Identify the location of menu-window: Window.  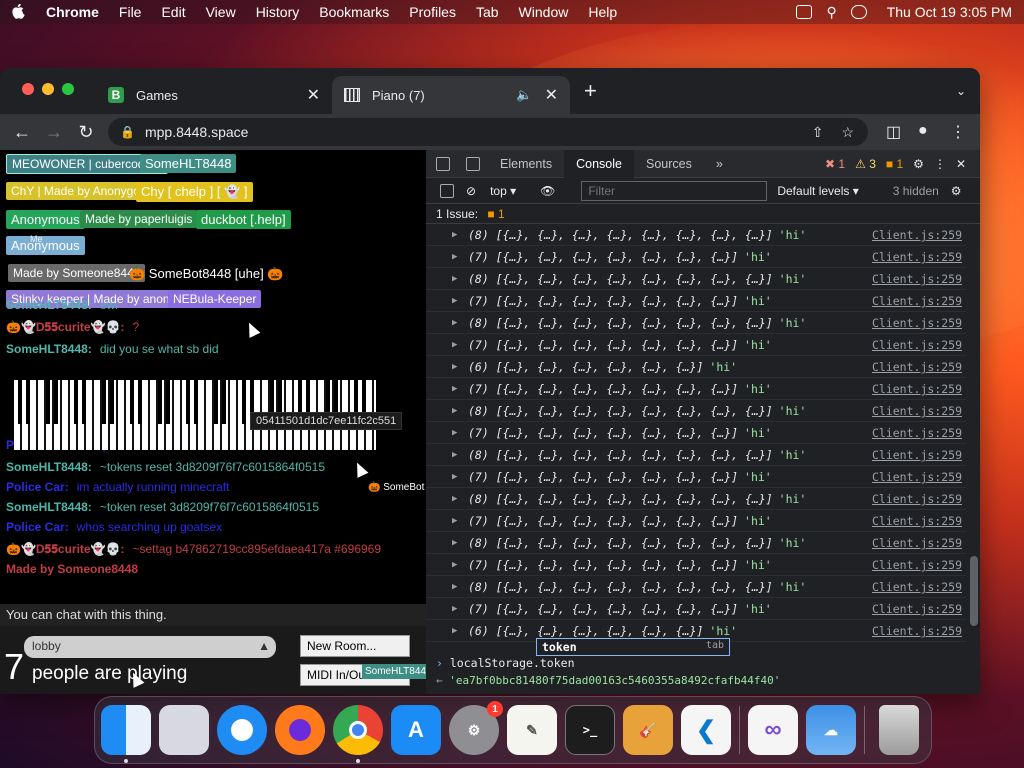
(544, 12).